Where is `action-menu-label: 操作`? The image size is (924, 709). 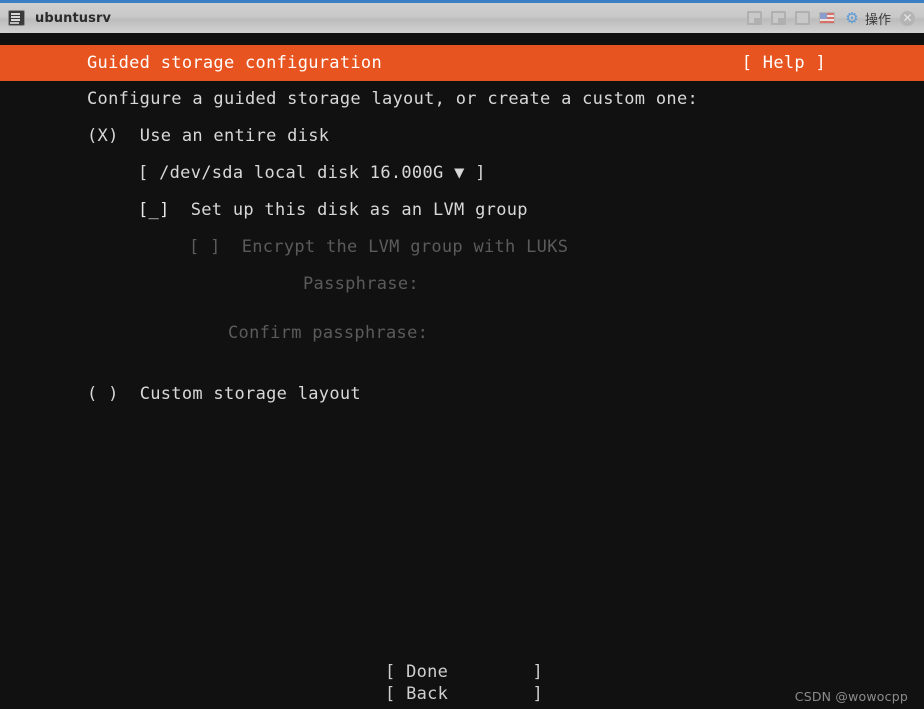 action-menu-label: 操作 is located at coordinates (878, 18).